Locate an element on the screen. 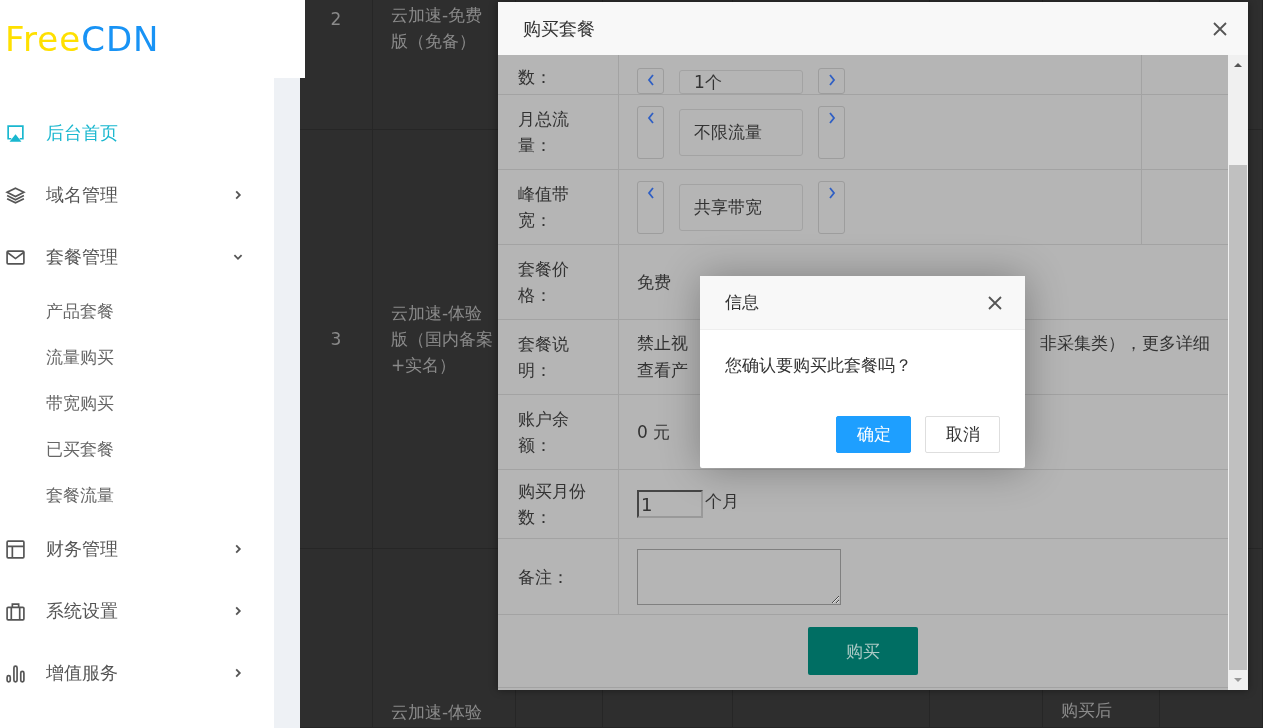  table-cell-text: 2 is located at coordinates (336, 19).